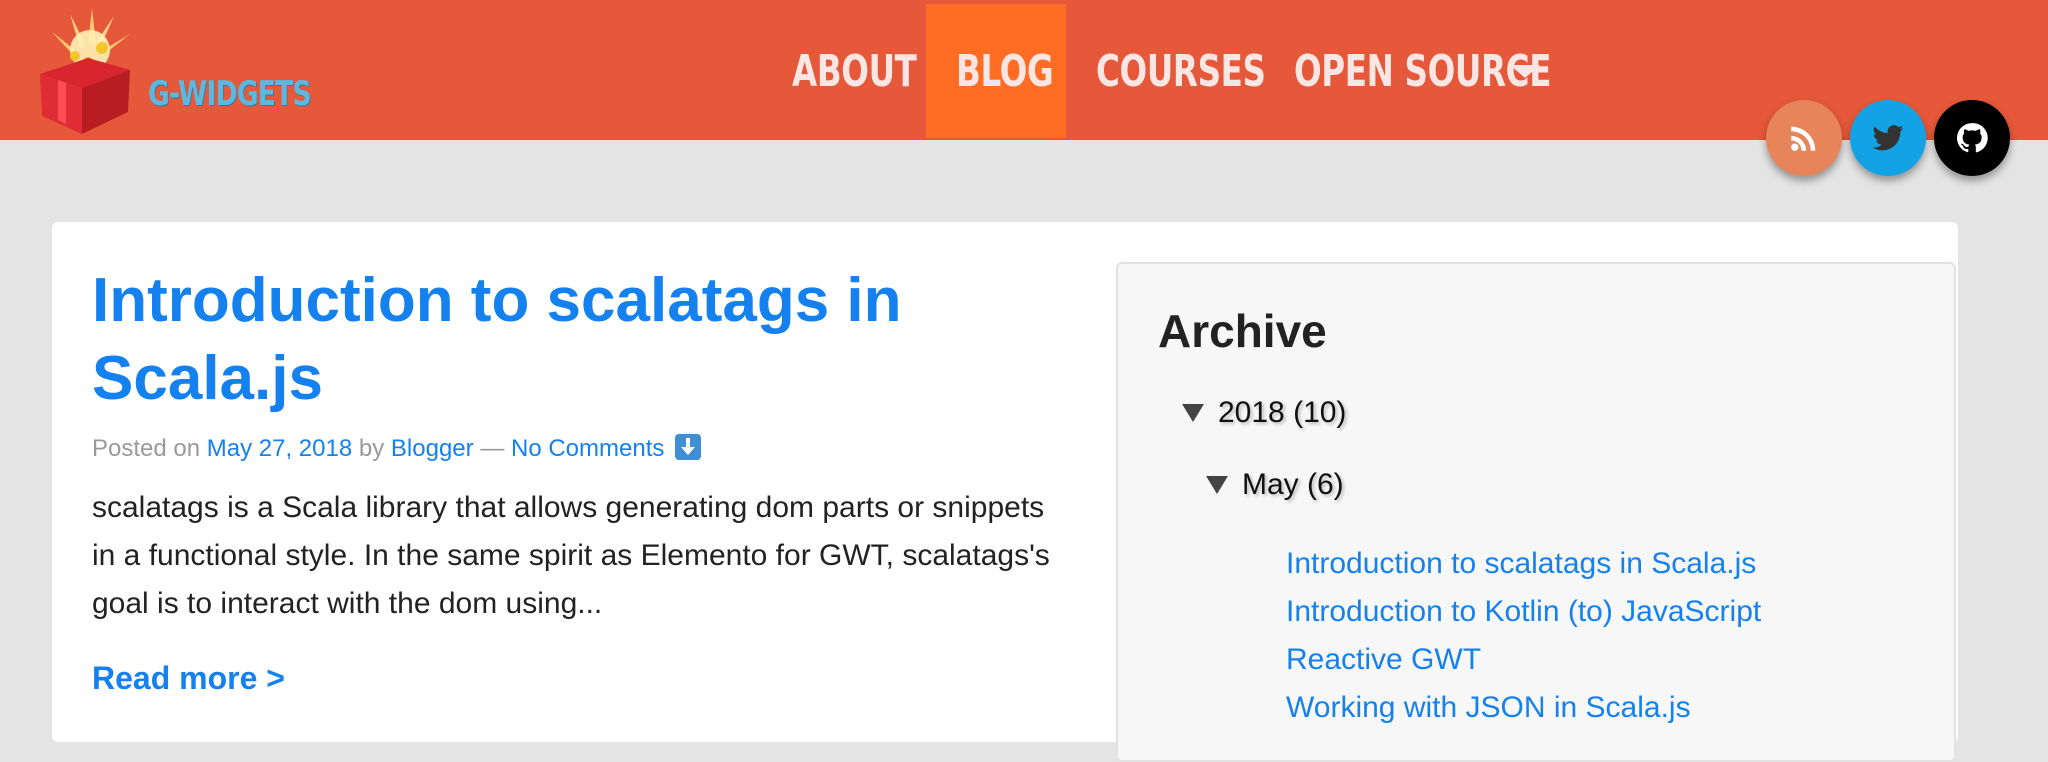 This screenshot has height=762, width=2048. Describe the element at coordinates (1523, 612) in the screenshot. I see `archive-post-link: Introduction to Kotlin (to) JavaScript` at that location.